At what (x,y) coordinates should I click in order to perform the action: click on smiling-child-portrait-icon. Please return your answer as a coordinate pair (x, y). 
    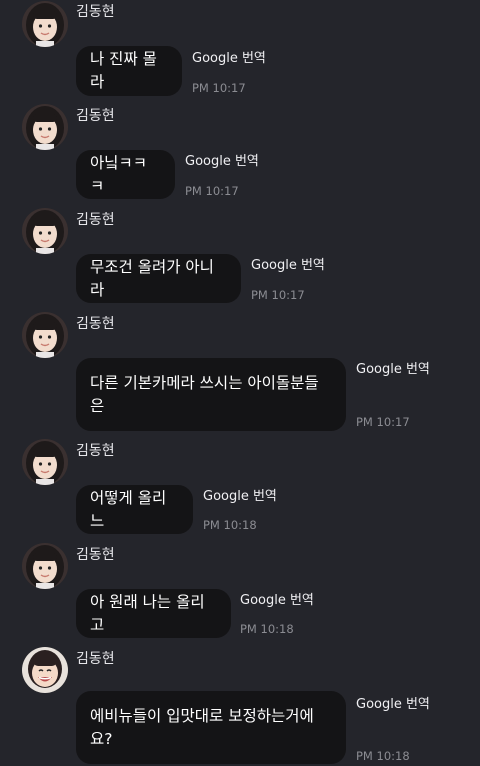
    Looking at the image, I should click on (45, 670).